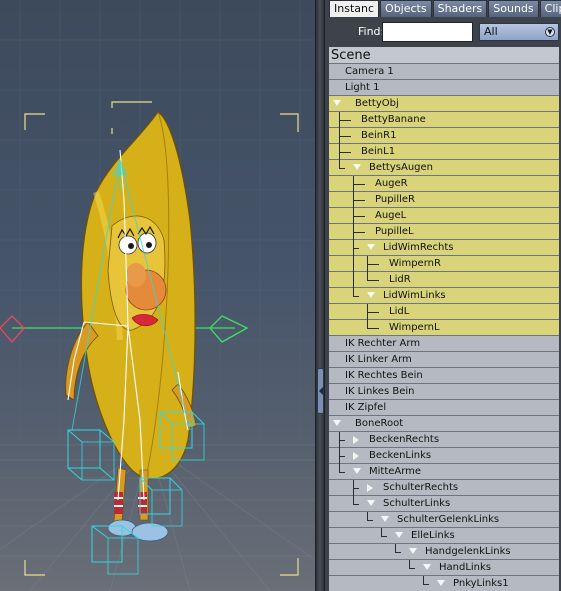 The image size is (561, 591). I want to click on tree-row: WimpernR, so click(444, 264).